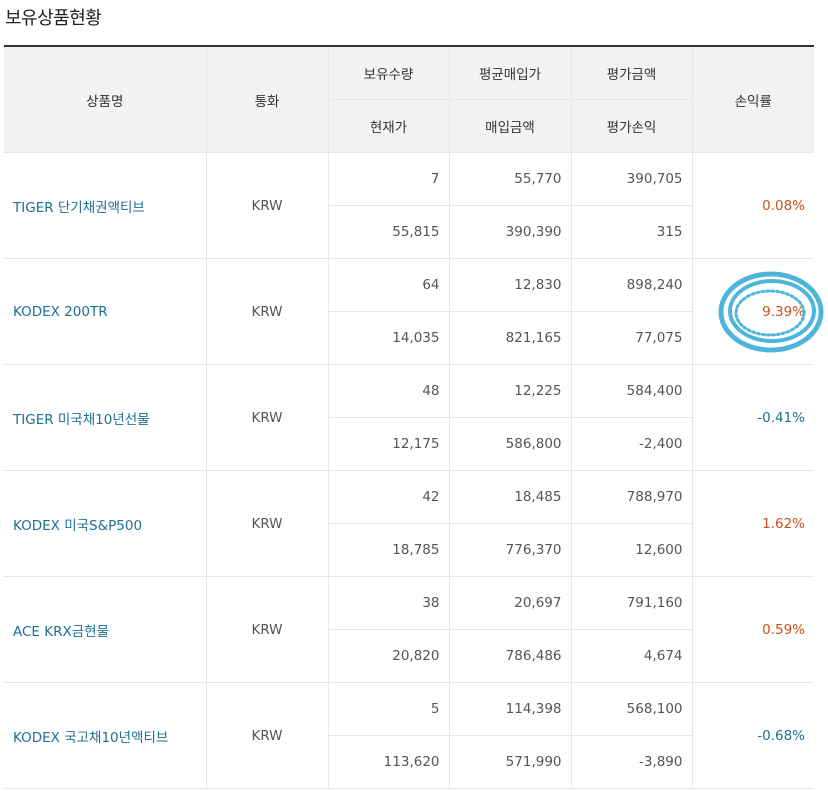 This screenshot has height=791, width=828. Describe the element at coordinates (510, 709) in the screenshot. I see `avg-price-cell: 114,398` at that location.